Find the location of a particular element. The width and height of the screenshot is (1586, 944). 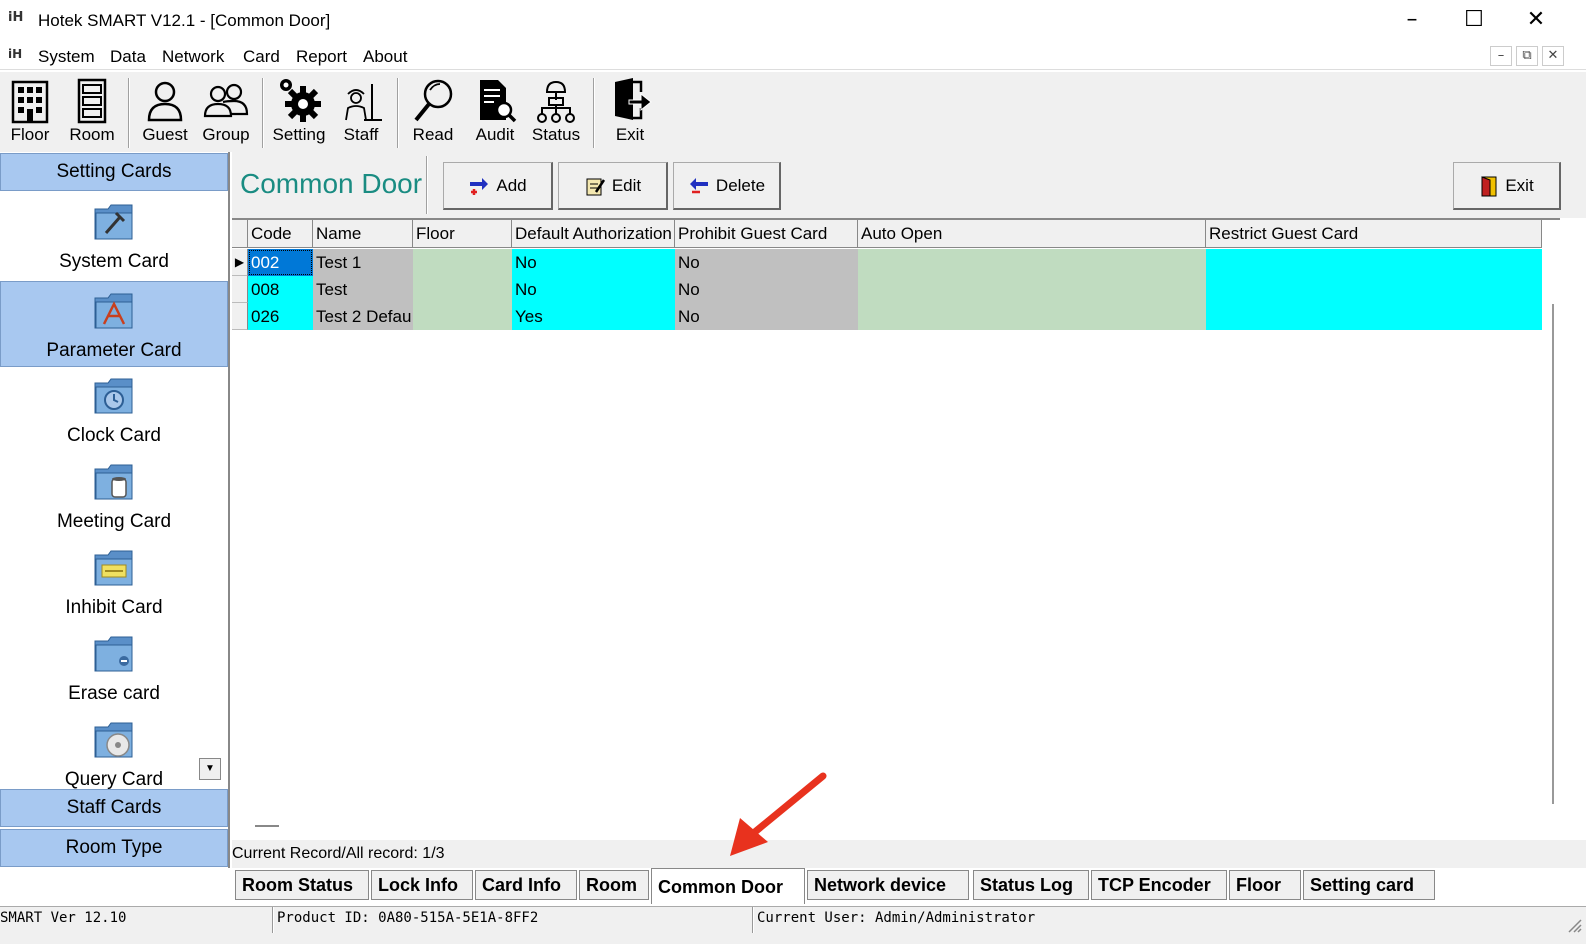

table-cell-code: 002 is located at coordinates (280, 262).